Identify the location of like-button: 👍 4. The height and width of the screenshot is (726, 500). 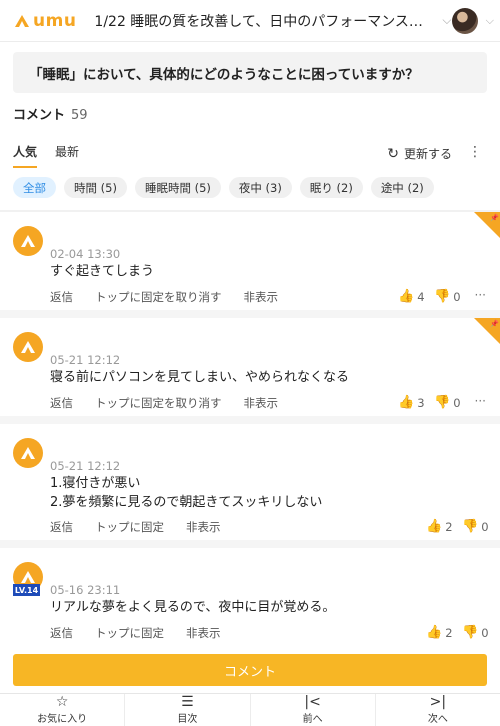
(411, 296).